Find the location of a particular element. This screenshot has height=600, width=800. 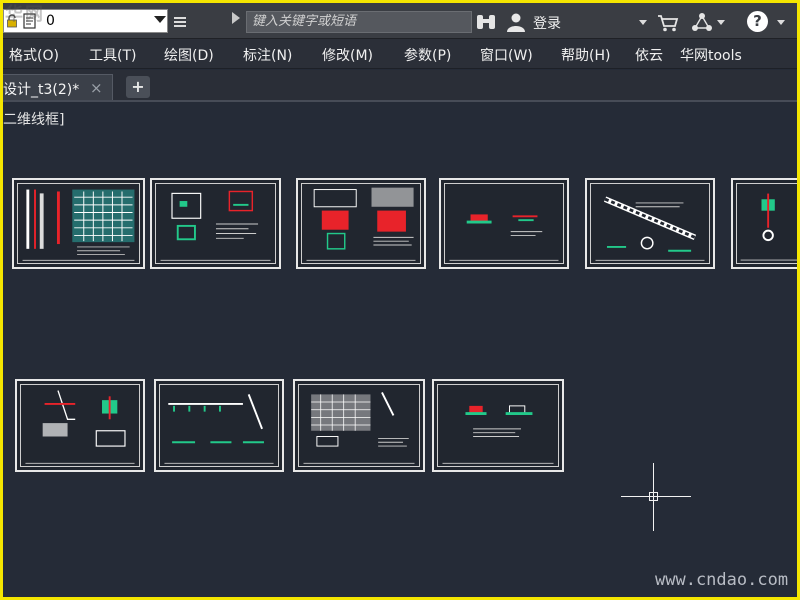

sheet-5-drawing is located at coordinates (650, 228).